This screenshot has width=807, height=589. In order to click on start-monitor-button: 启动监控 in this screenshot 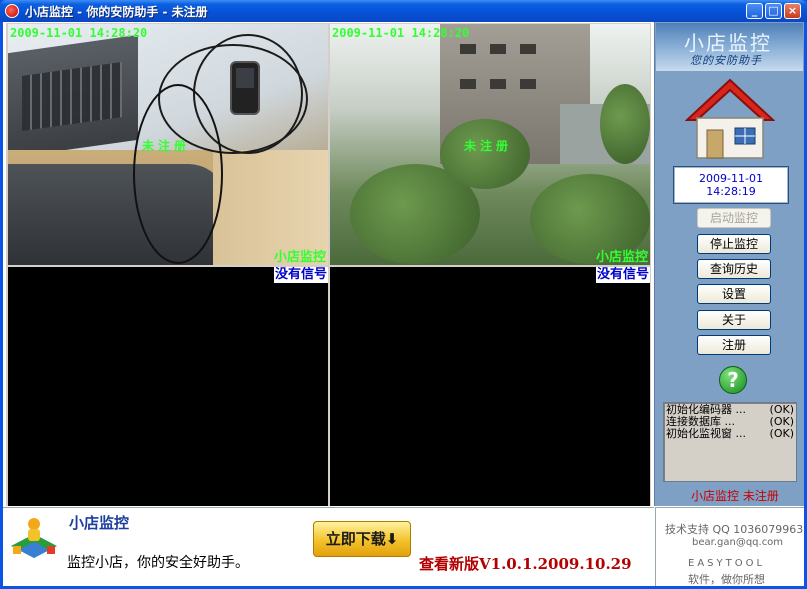, I will do `click(734, 218)`.